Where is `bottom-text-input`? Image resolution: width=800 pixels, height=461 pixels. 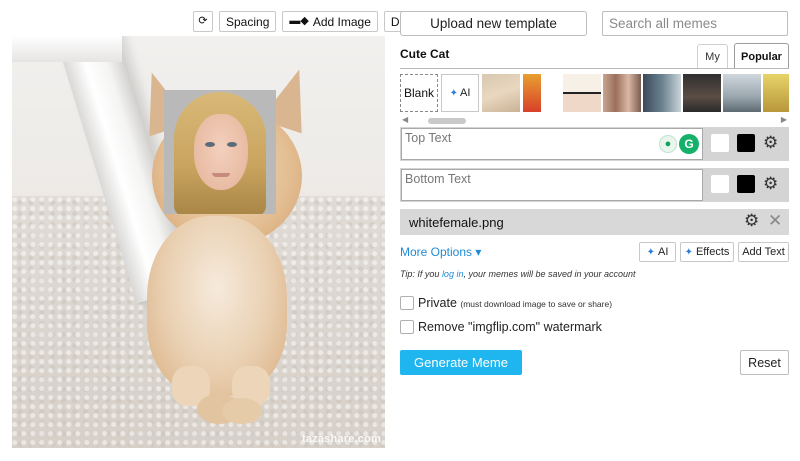 bottom-text-input is located at coordinates (552, 185).